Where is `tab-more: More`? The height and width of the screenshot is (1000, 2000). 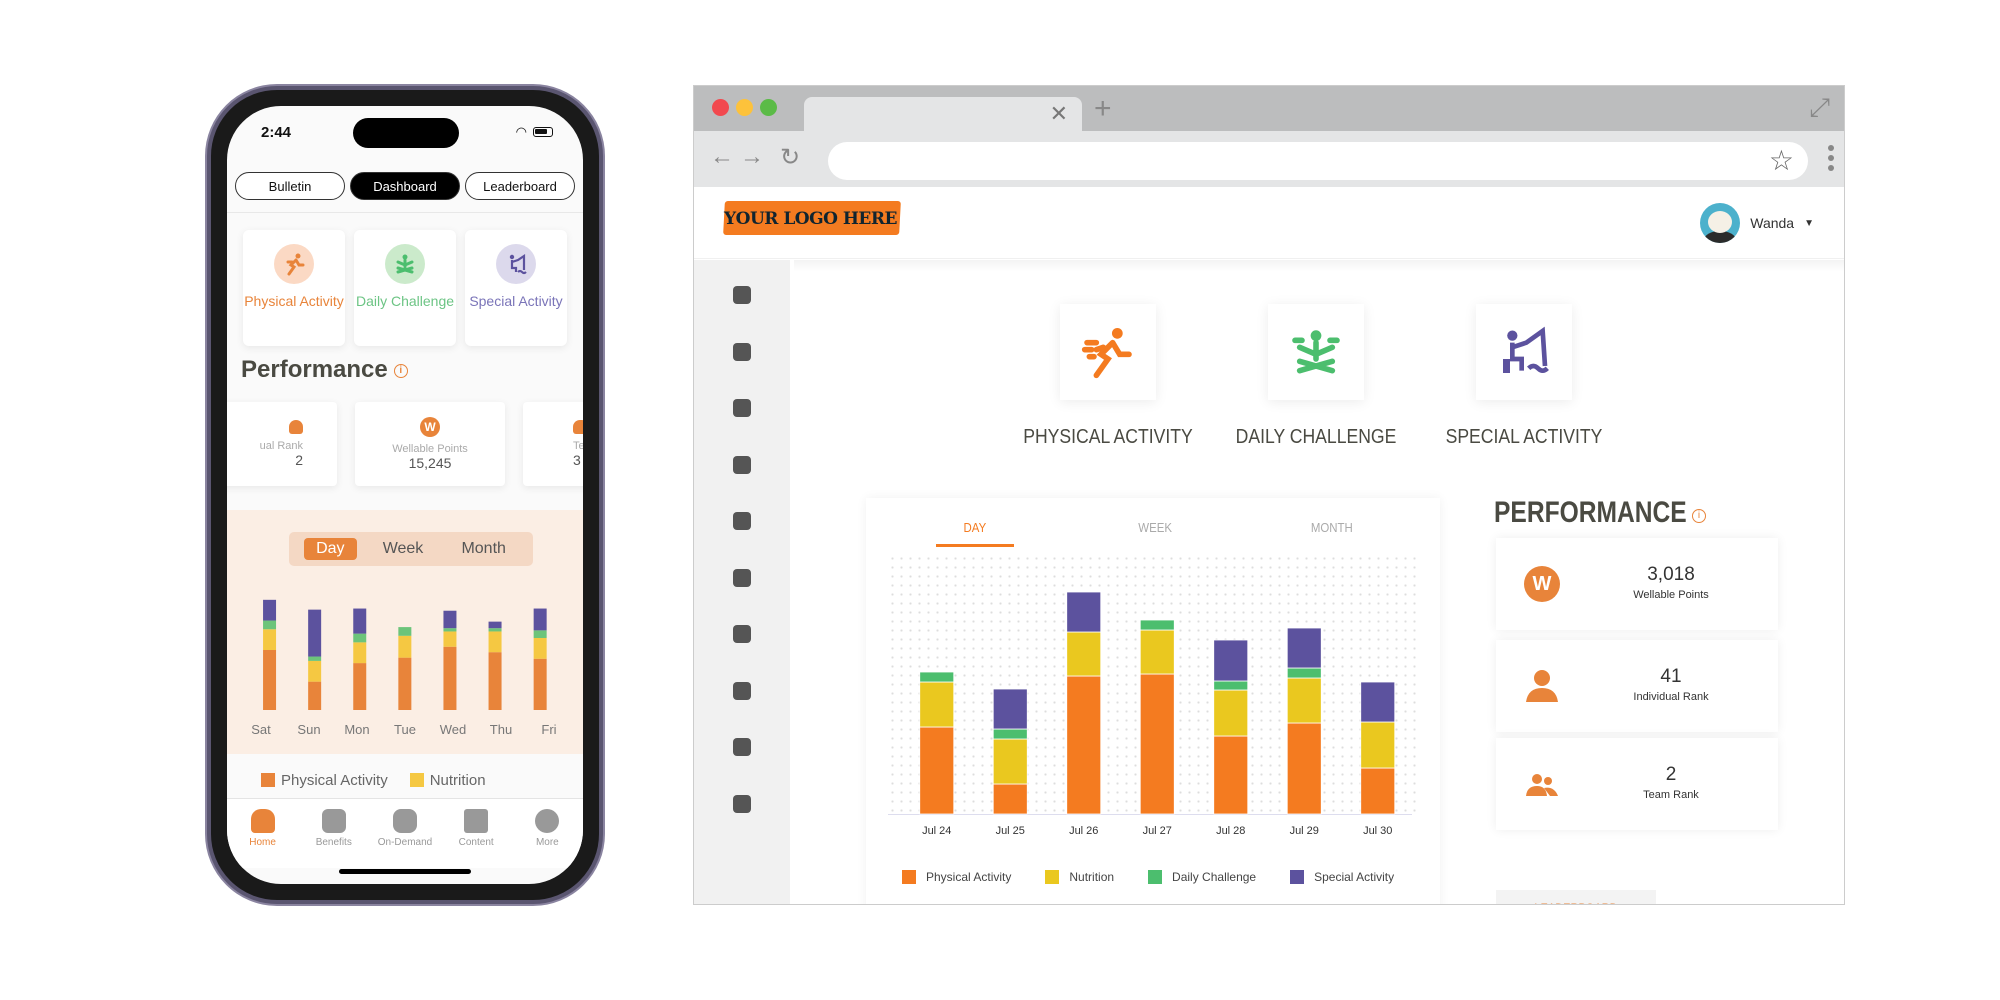 tab-more: More is located at coordinates (547, 838).